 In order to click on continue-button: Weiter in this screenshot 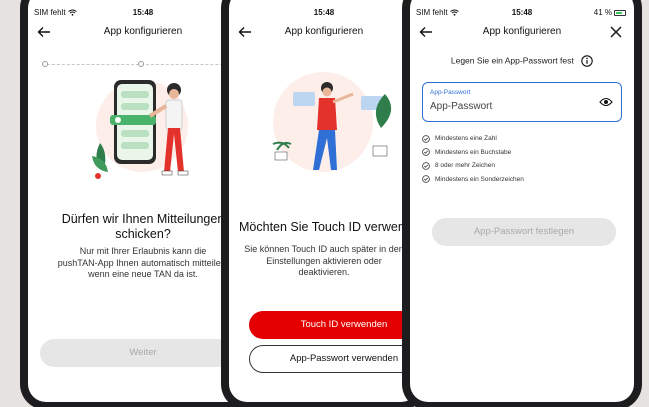, I will do `click(143, 353)`.